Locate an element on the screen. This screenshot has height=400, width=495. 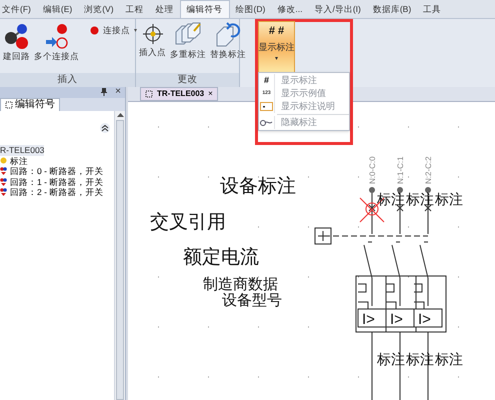
ribbon-button: 建回路 is located at coordinates (16, 41).